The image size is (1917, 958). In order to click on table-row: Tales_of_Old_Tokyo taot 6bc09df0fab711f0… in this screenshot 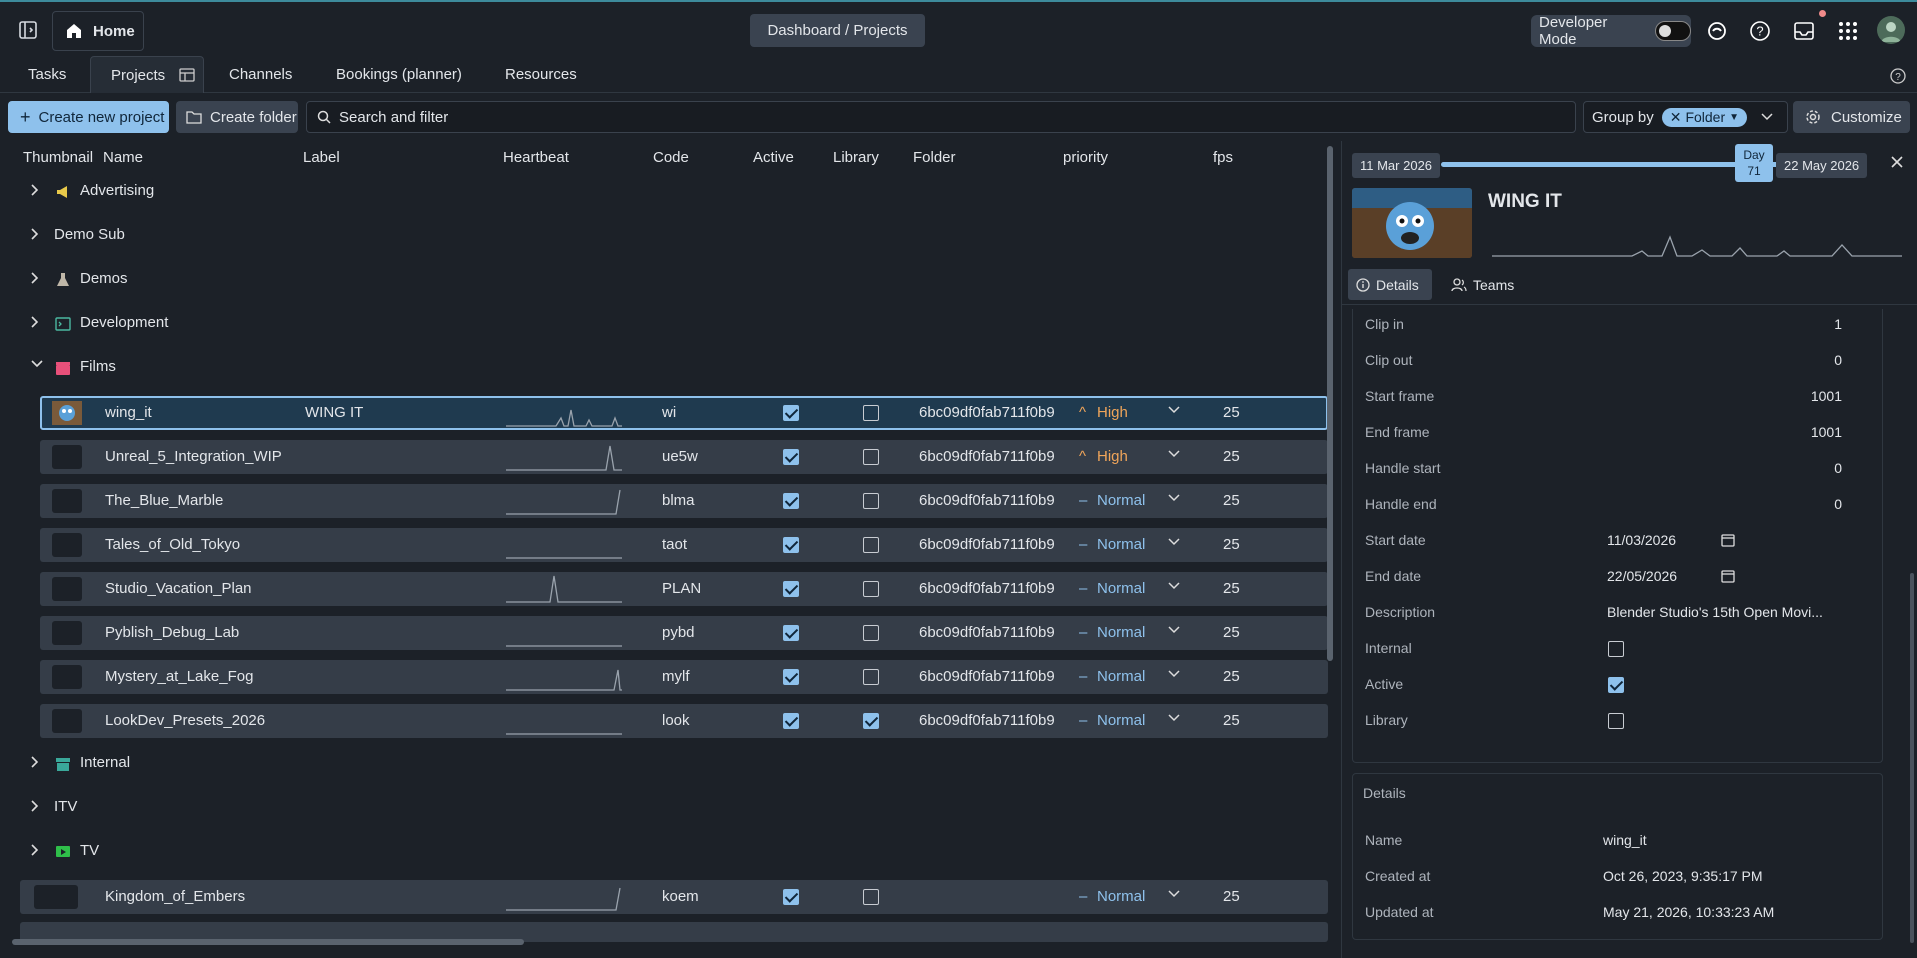, I will do `click(684, 545)`.